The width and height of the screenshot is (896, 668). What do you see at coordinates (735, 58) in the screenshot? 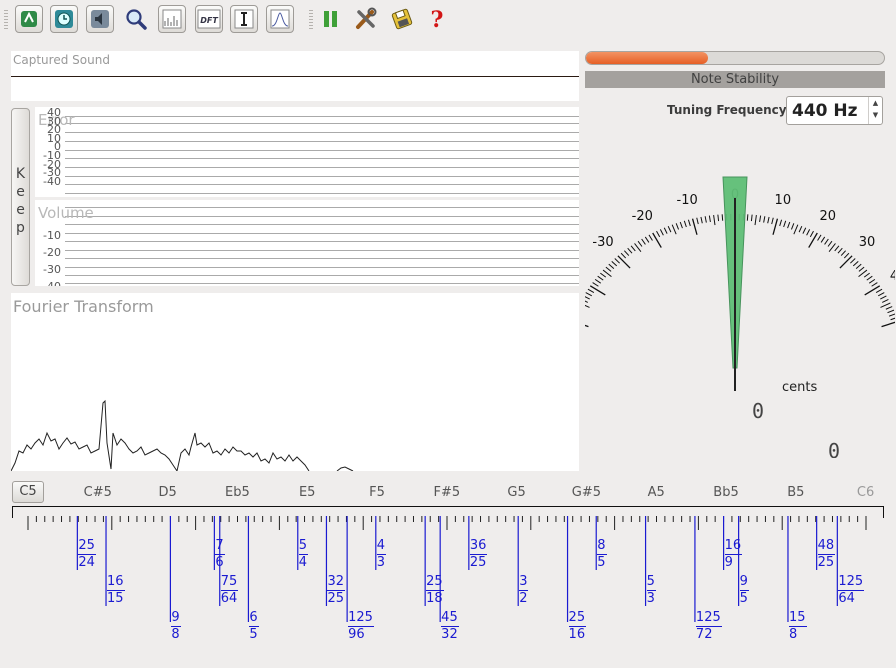
I see `stability-bar` at bounding box center [735, 58].